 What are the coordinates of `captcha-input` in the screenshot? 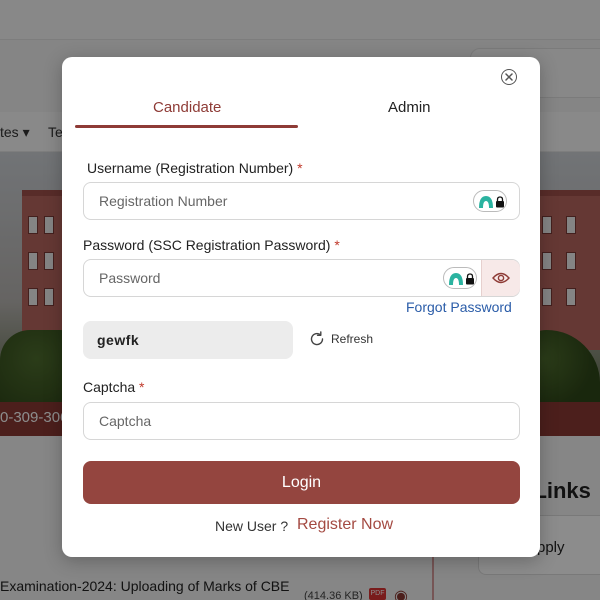 It's located at (264, 421).